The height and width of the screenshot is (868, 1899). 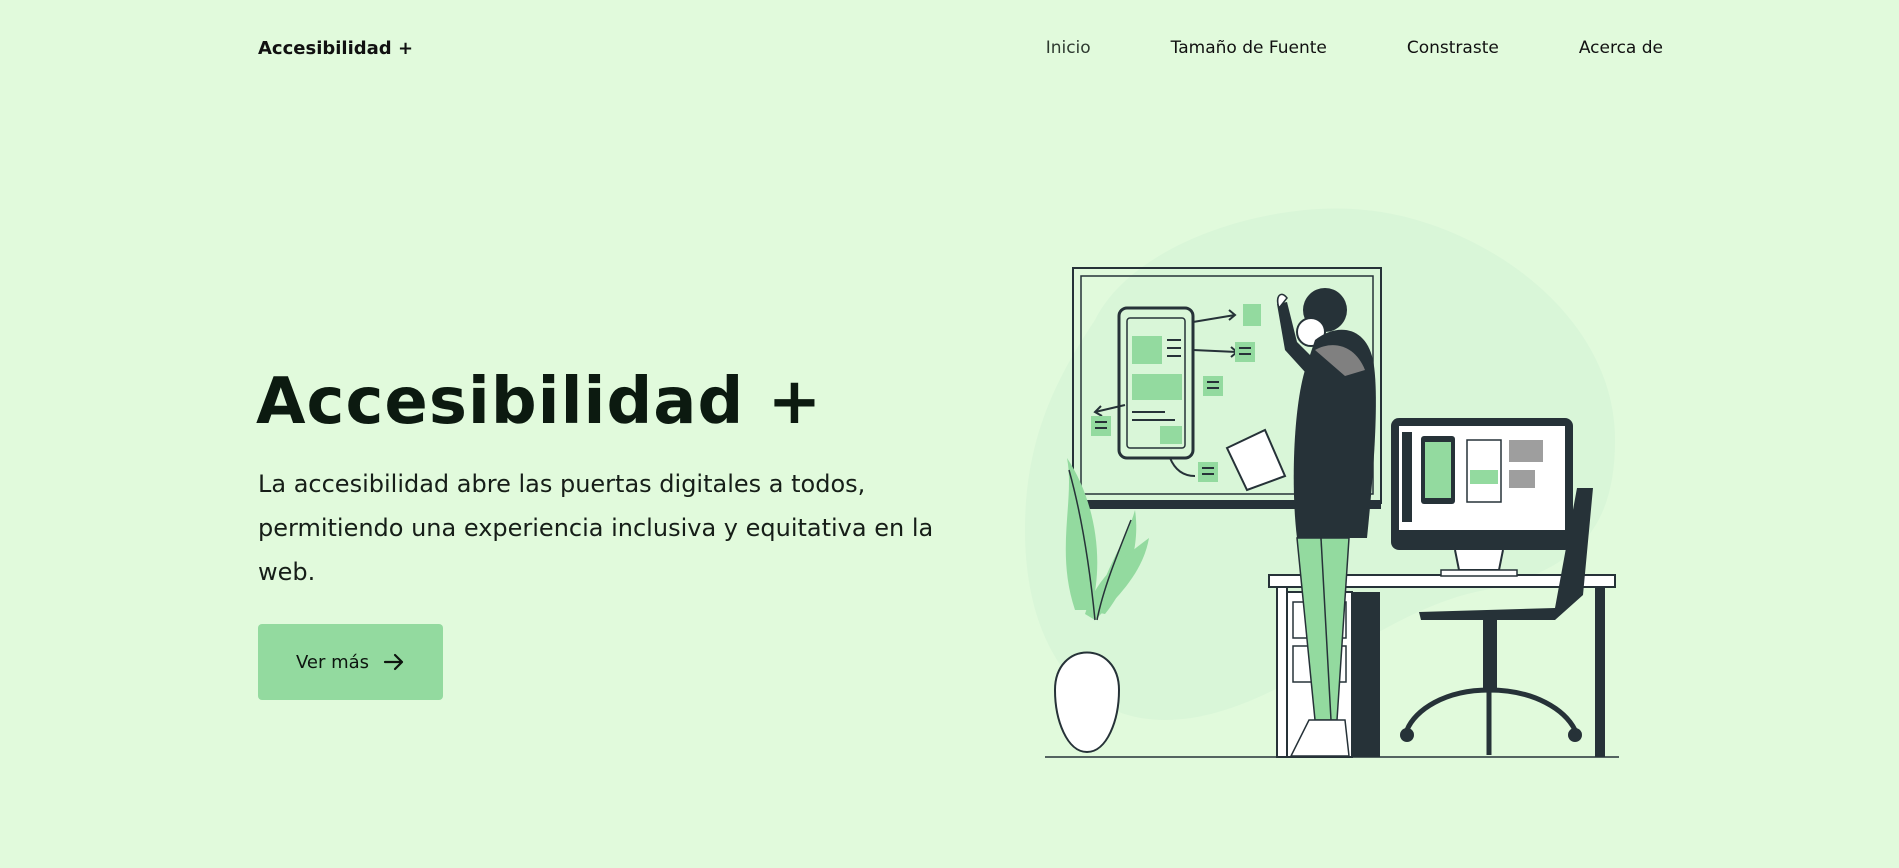 What do you see at coordinates (1249, 48) in the screenshot?
I see `nav-link-font-size: Tamaño de Fuente` at bounding box center [1249, 48].